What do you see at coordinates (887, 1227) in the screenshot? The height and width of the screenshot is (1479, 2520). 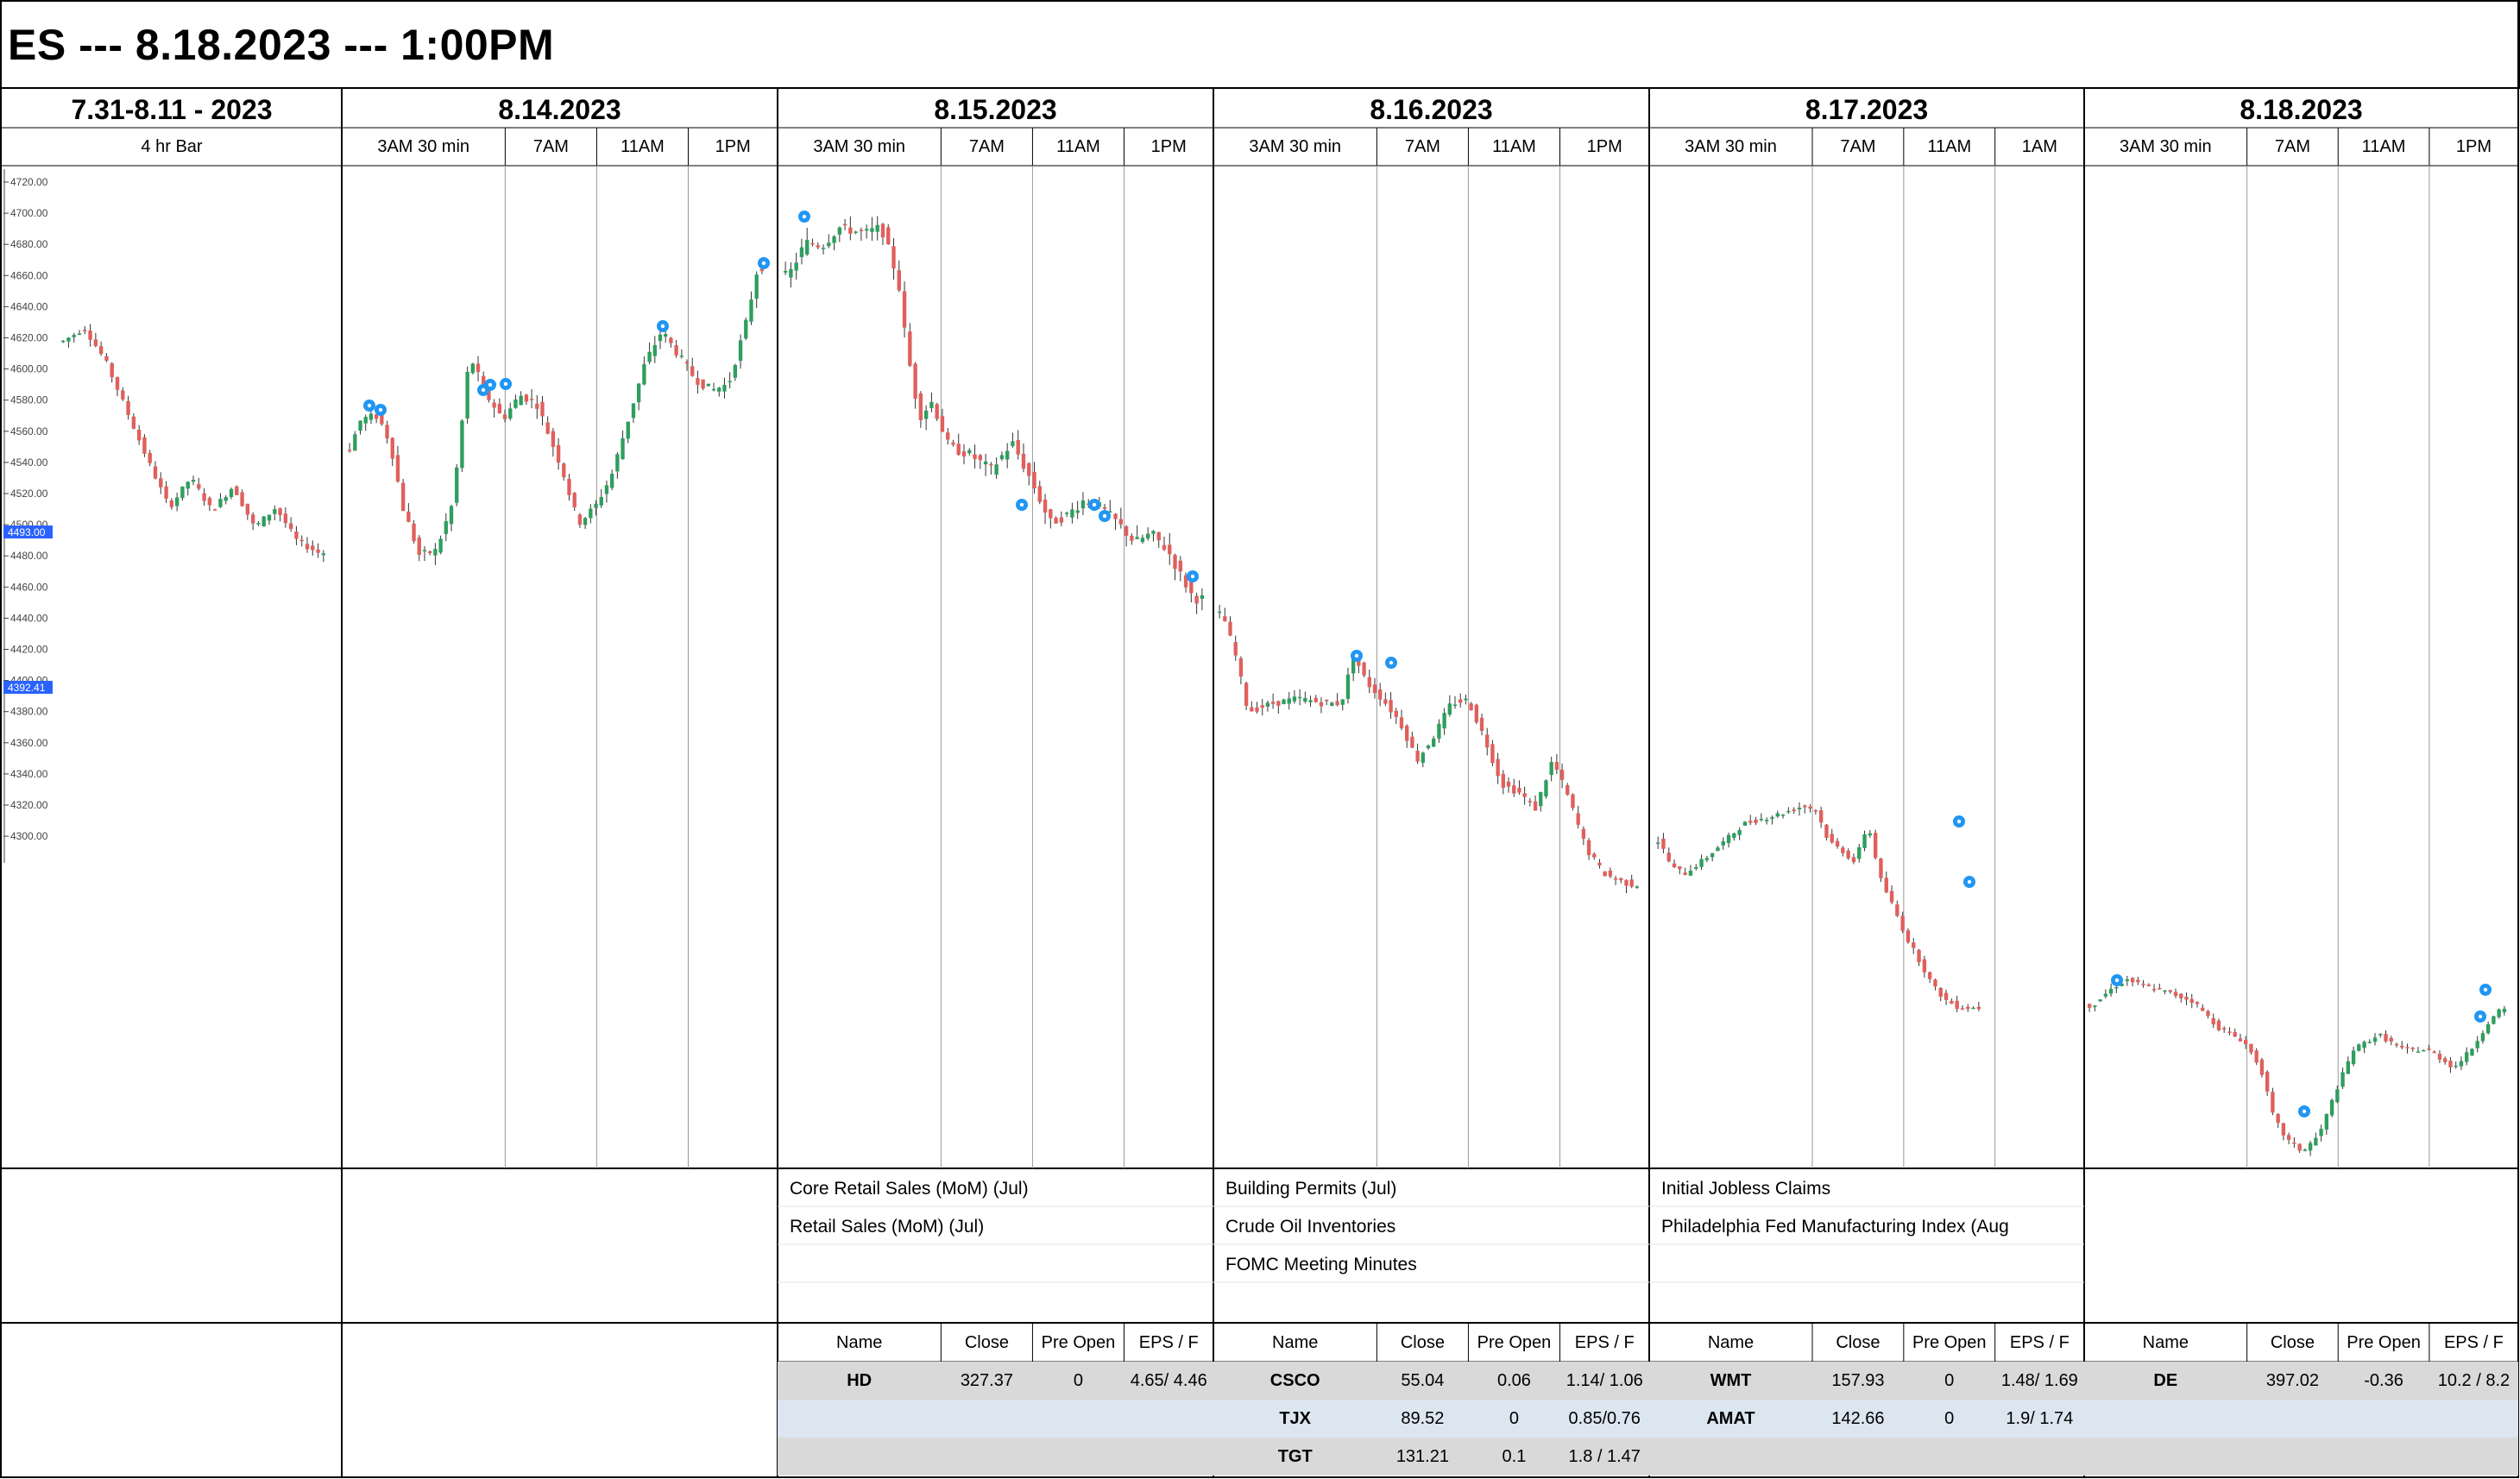 I see `event-item: Retail Sales (MoM) (Jul)` at bounding box center [887, 1227].